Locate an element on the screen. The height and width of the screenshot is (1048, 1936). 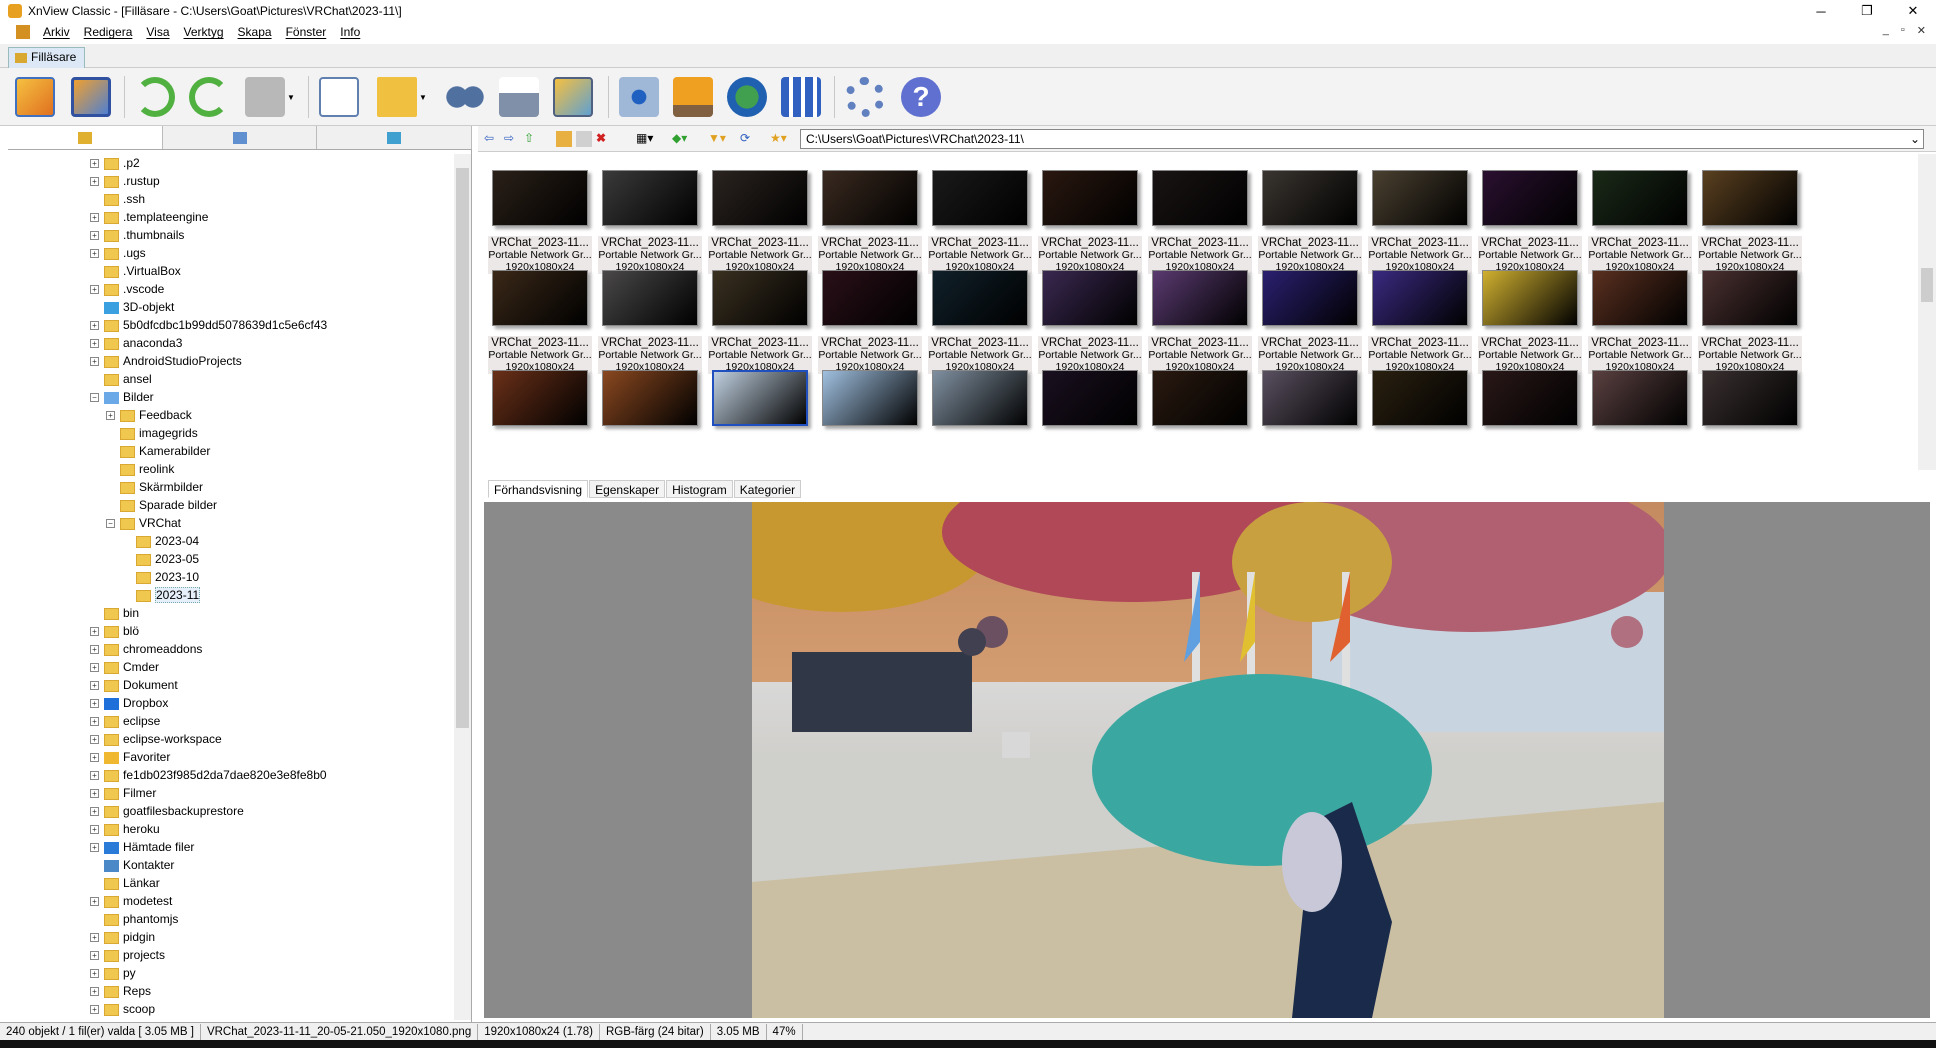
tree-node: imagegrids is located at coordinates (152, 433).